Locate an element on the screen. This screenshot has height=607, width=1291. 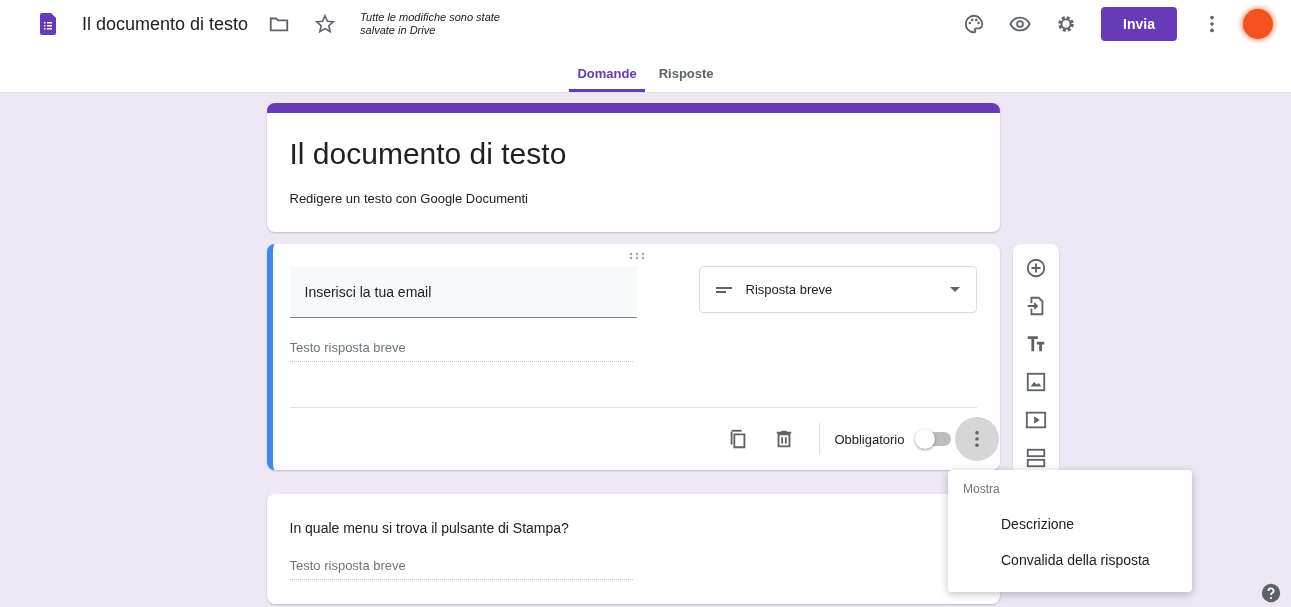
required-label: Obbligatorio is located at coordinates (869, 439).